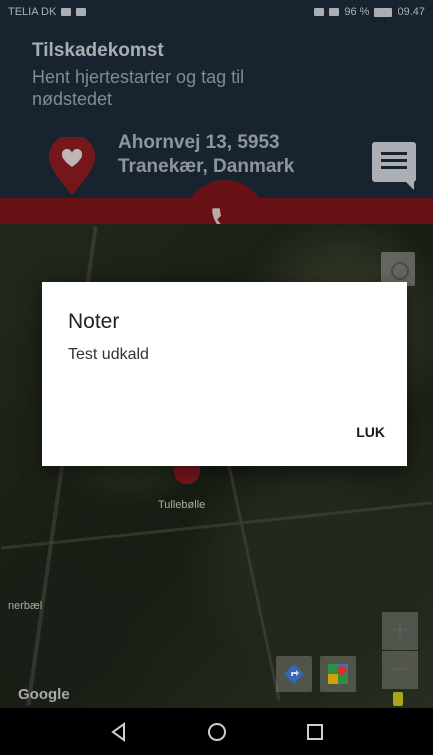 Image resolution: width=433 pixels, height=755 pixels. I want to click on system-nav-bar, so click(216, 731).